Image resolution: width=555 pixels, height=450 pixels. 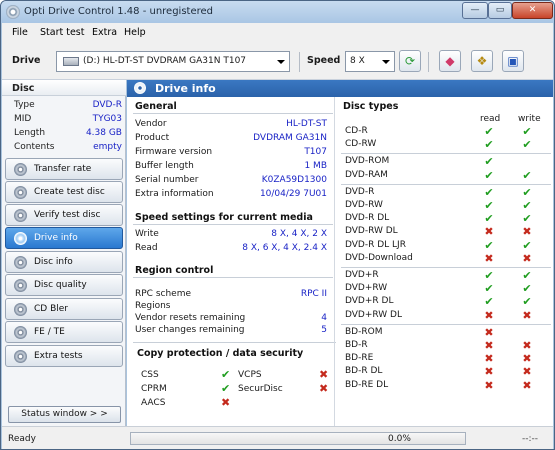 I want to click on cp-name: CSS, so click(x=150, y=375).